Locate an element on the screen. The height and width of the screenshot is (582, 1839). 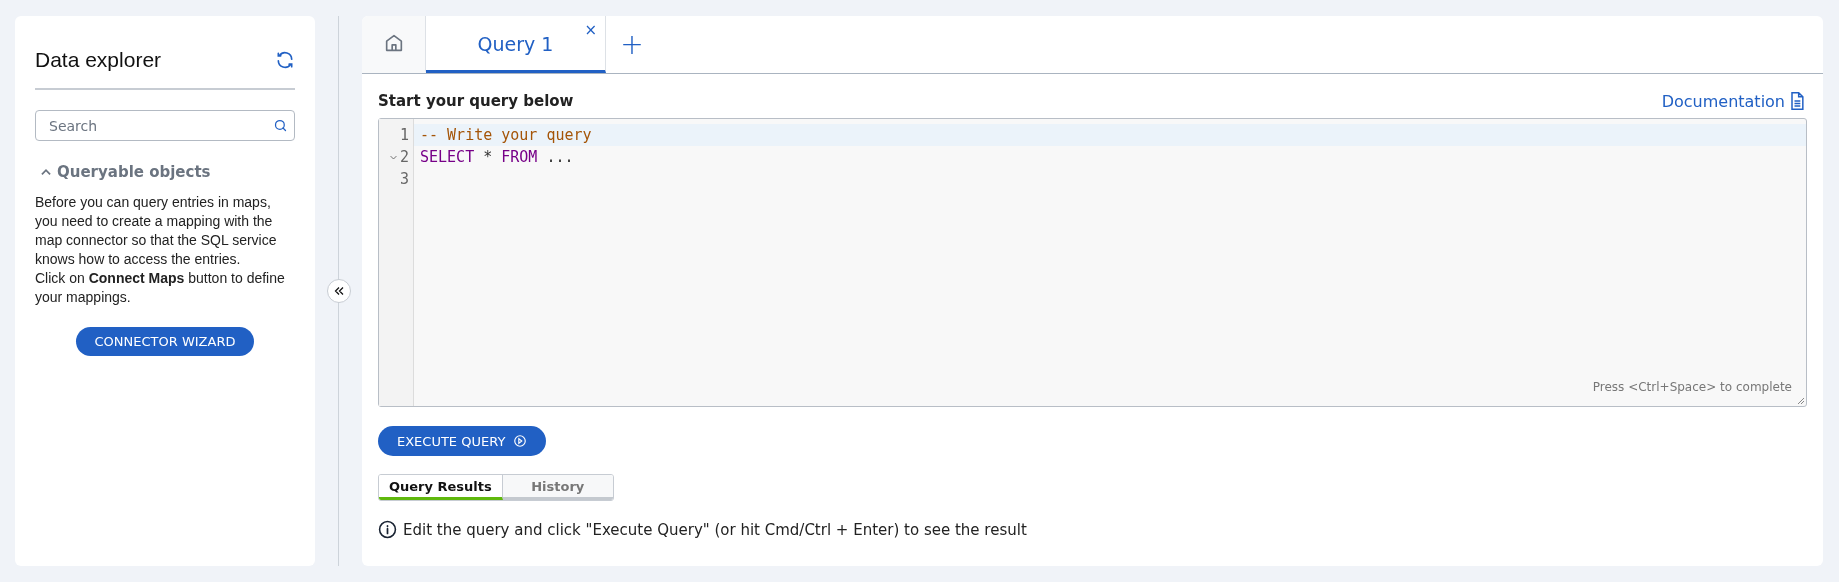
double-chevron-icon is located at coordinates (338, 291).